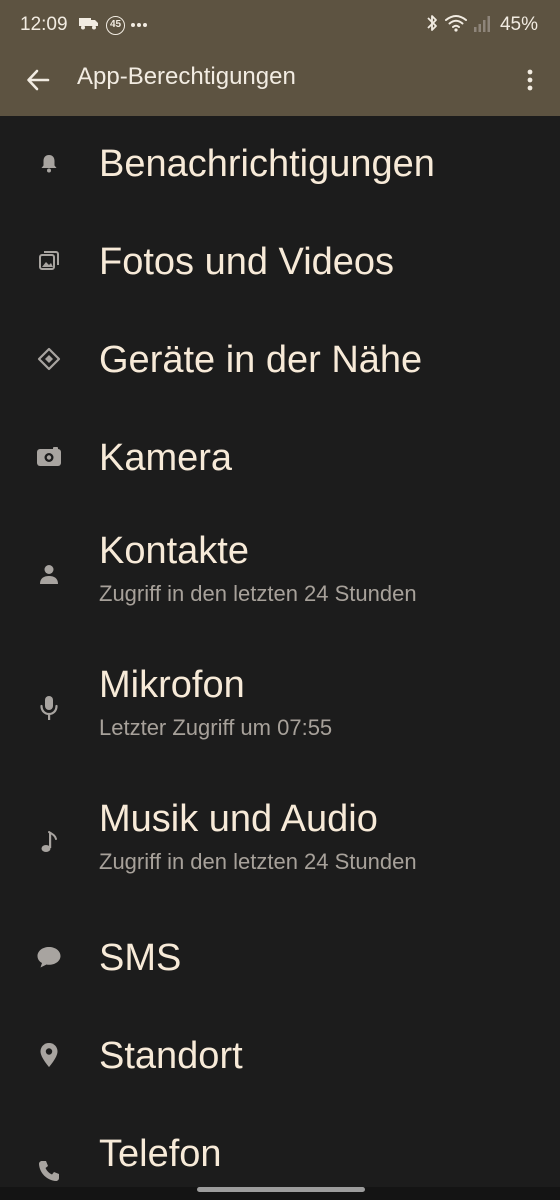  I want to click on permission-label: SMS, so click(140, 958).